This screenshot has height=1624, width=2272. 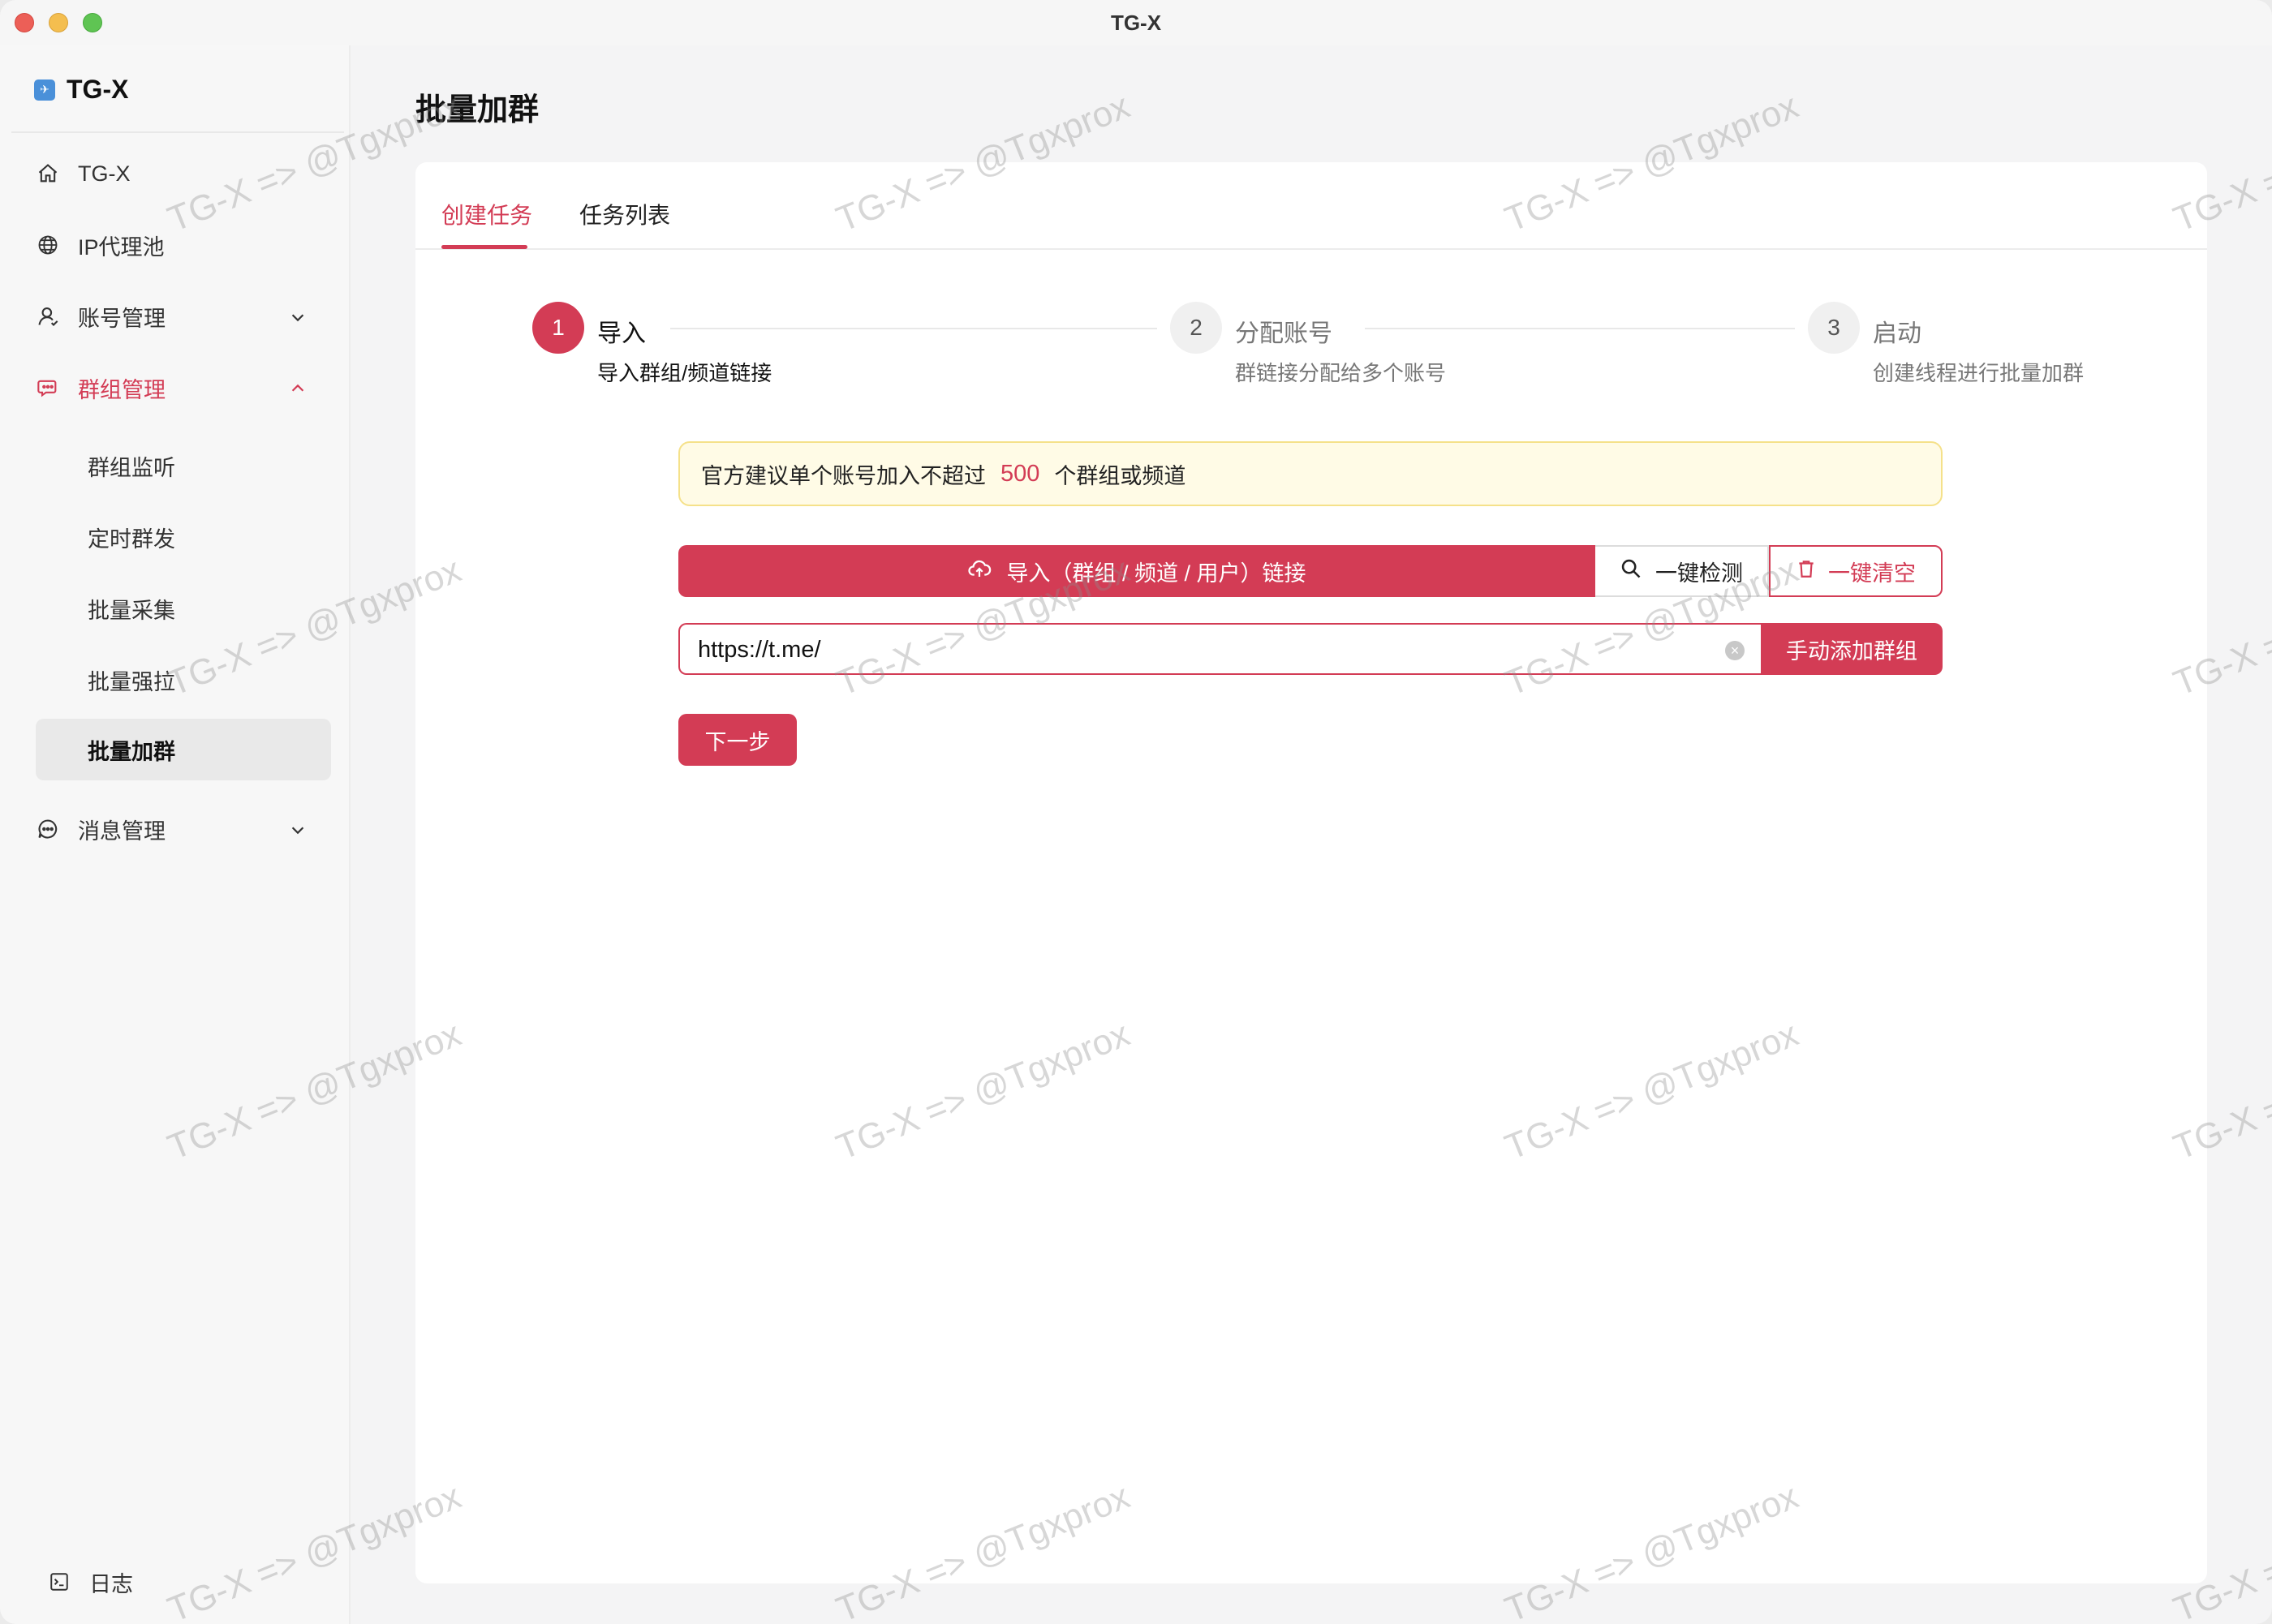 I want to click on limit-notice: 官方建议单个账号加入不超过 500 个群组或频道, so click(x=1310, y=473).